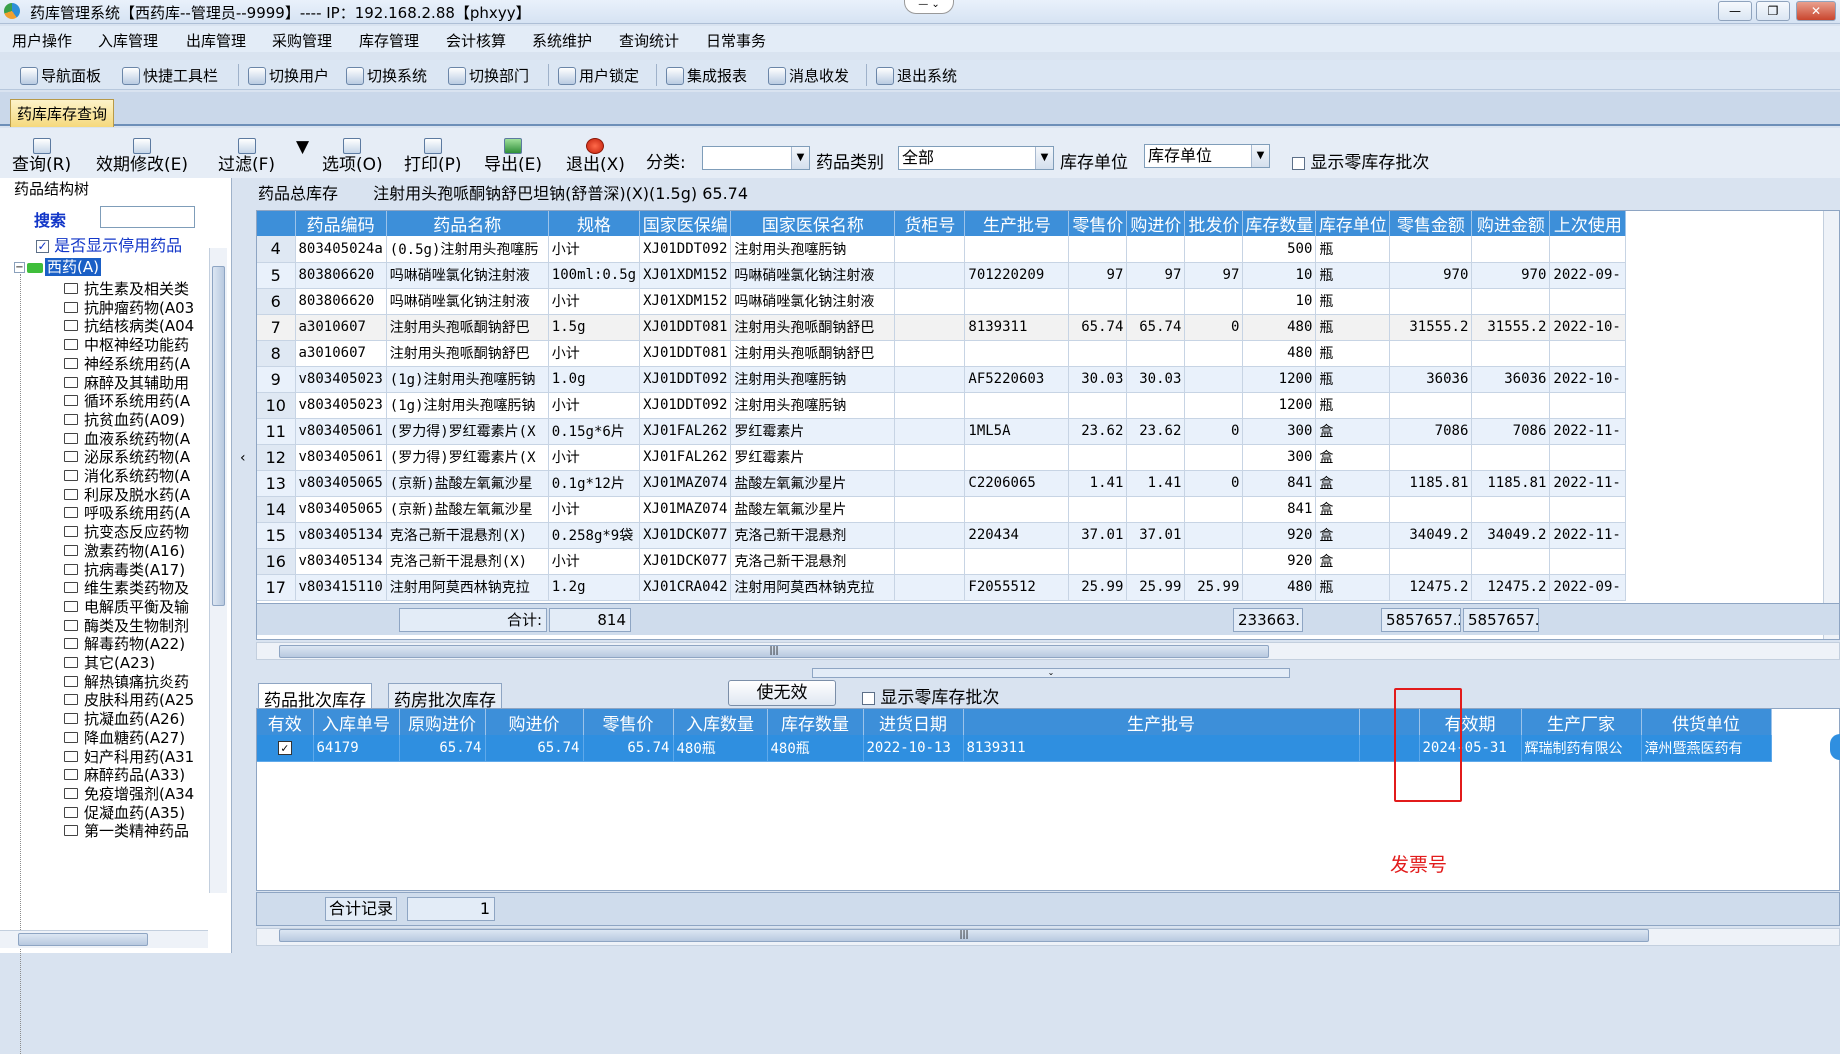  I want to click on column-header: 零售金额, so click(1431, 223).